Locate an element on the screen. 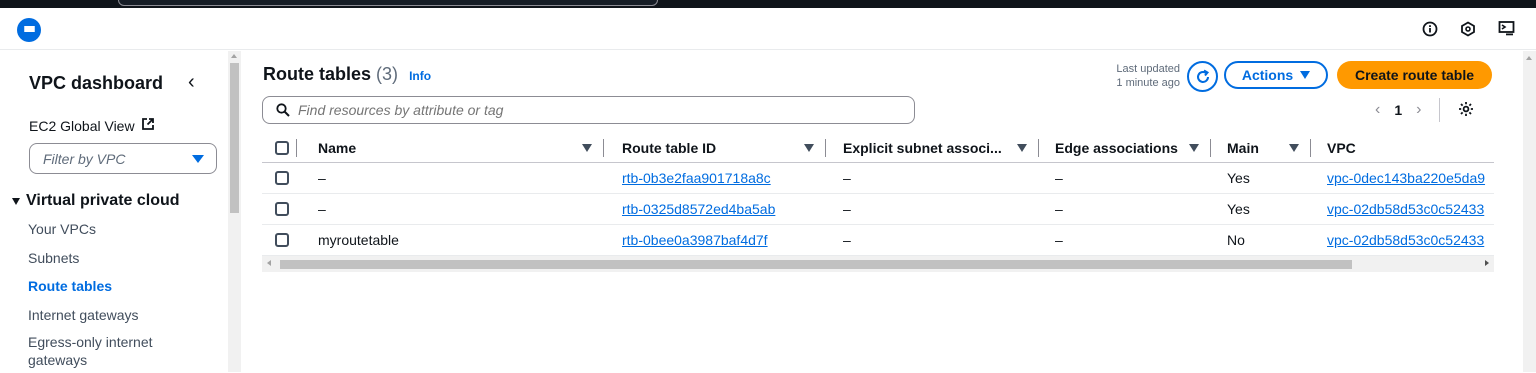 This screenshot has width=1536, height=373. sidebar-item-egress-only-internet-gateways: Egress-only internet gateways is located at coordinates (90, 353).